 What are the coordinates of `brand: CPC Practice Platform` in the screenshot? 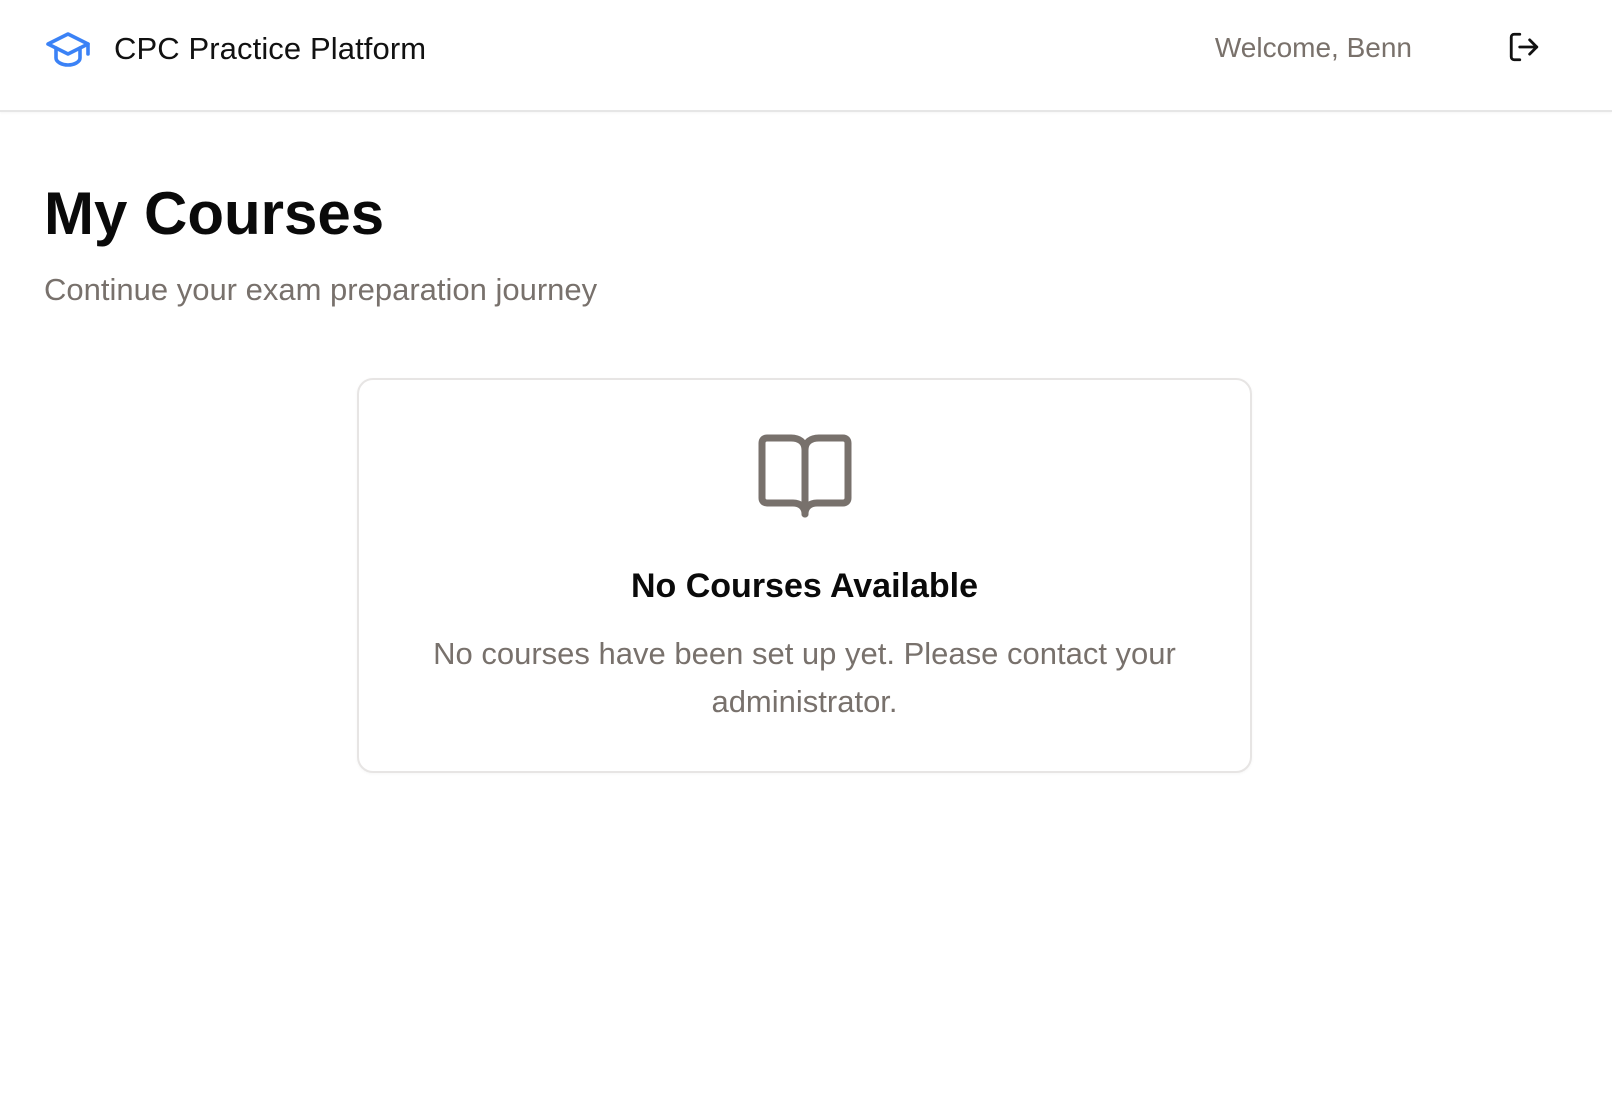 It's located at (235, 49).